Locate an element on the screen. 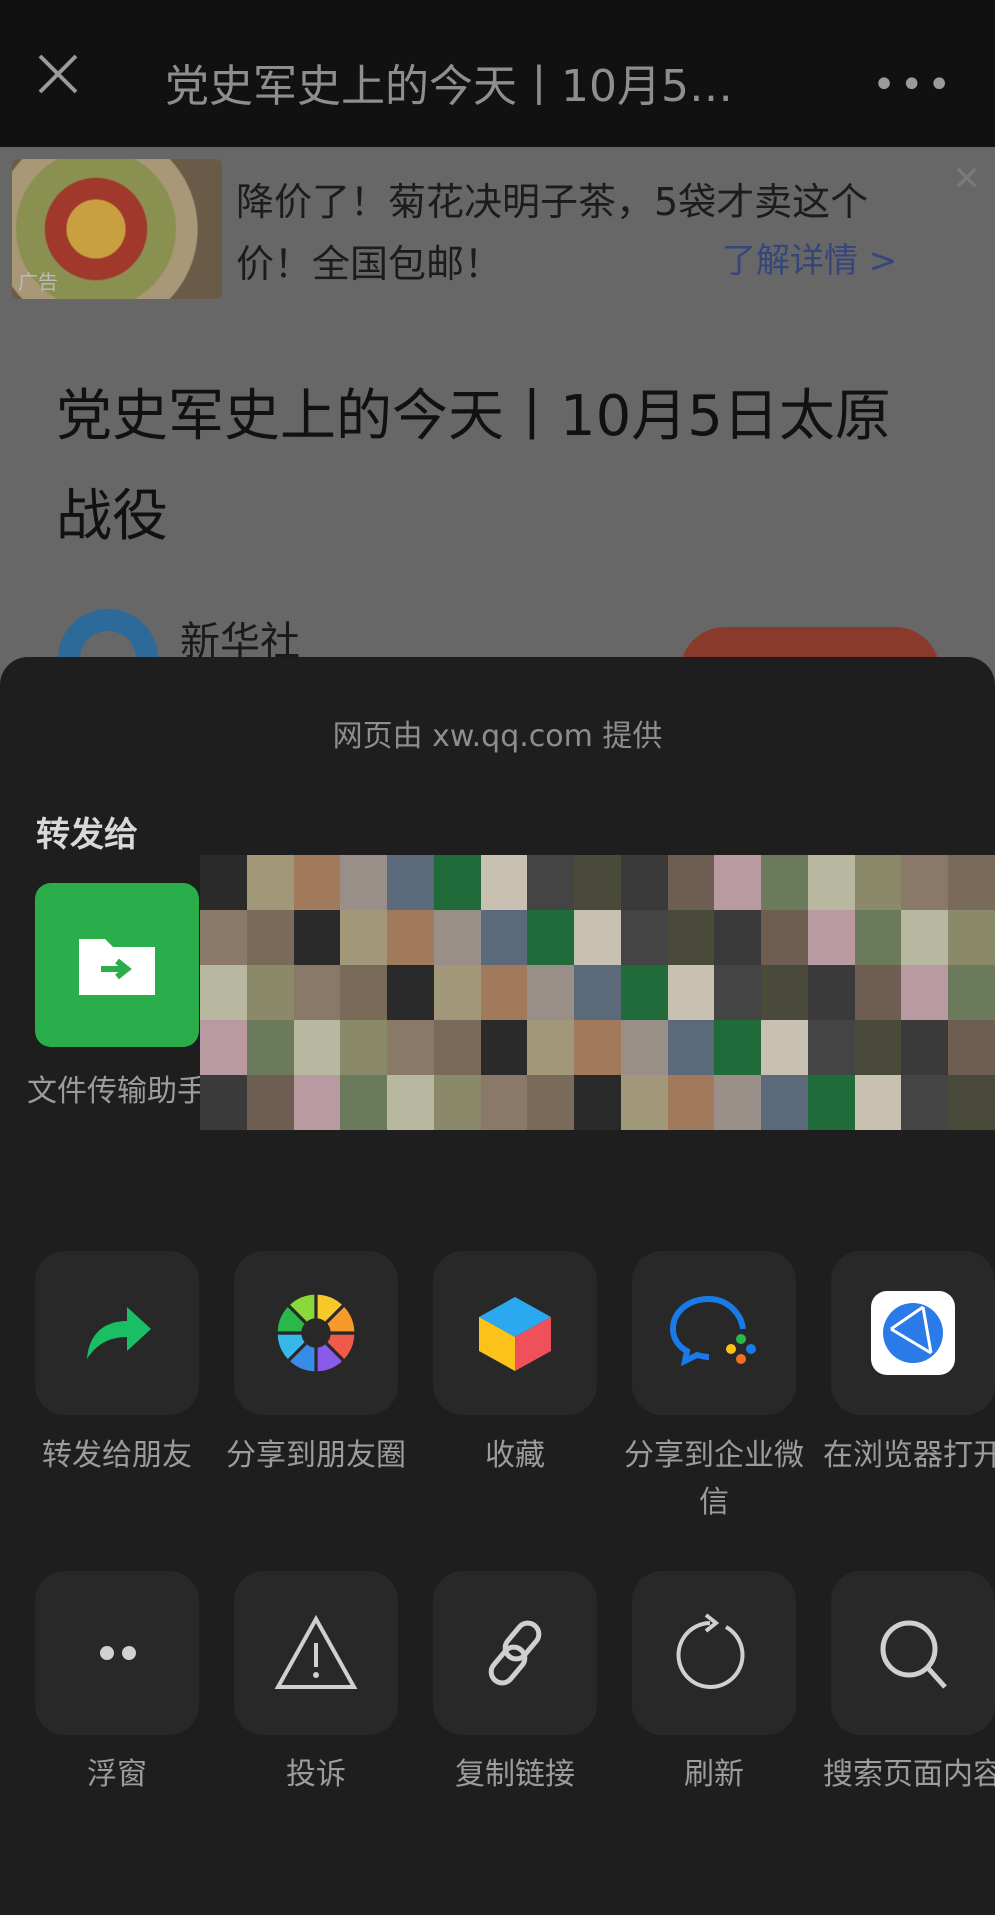  contact-file-transfer is located at coordinates (117, 965).